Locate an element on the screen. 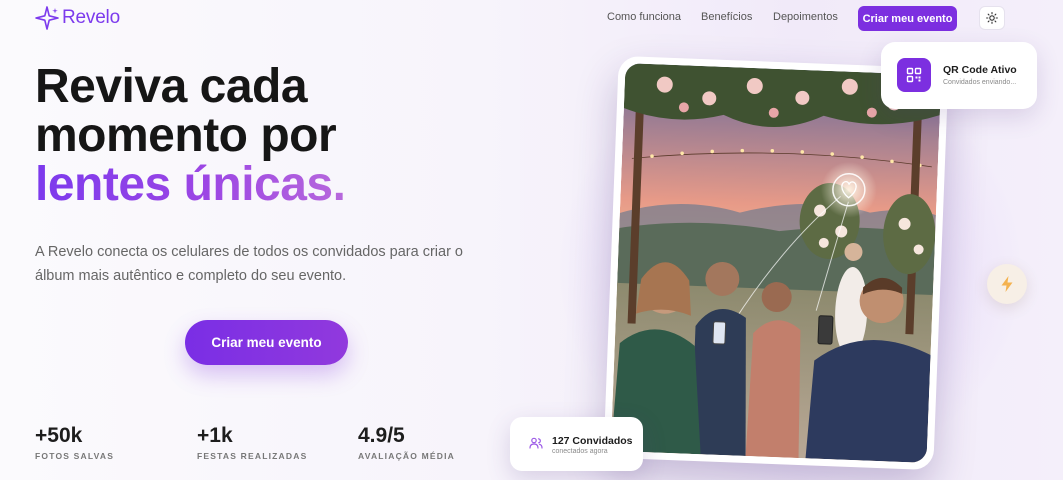 The image size is (1063, 480). logo: Revelo is located at coordinates (77, 18).